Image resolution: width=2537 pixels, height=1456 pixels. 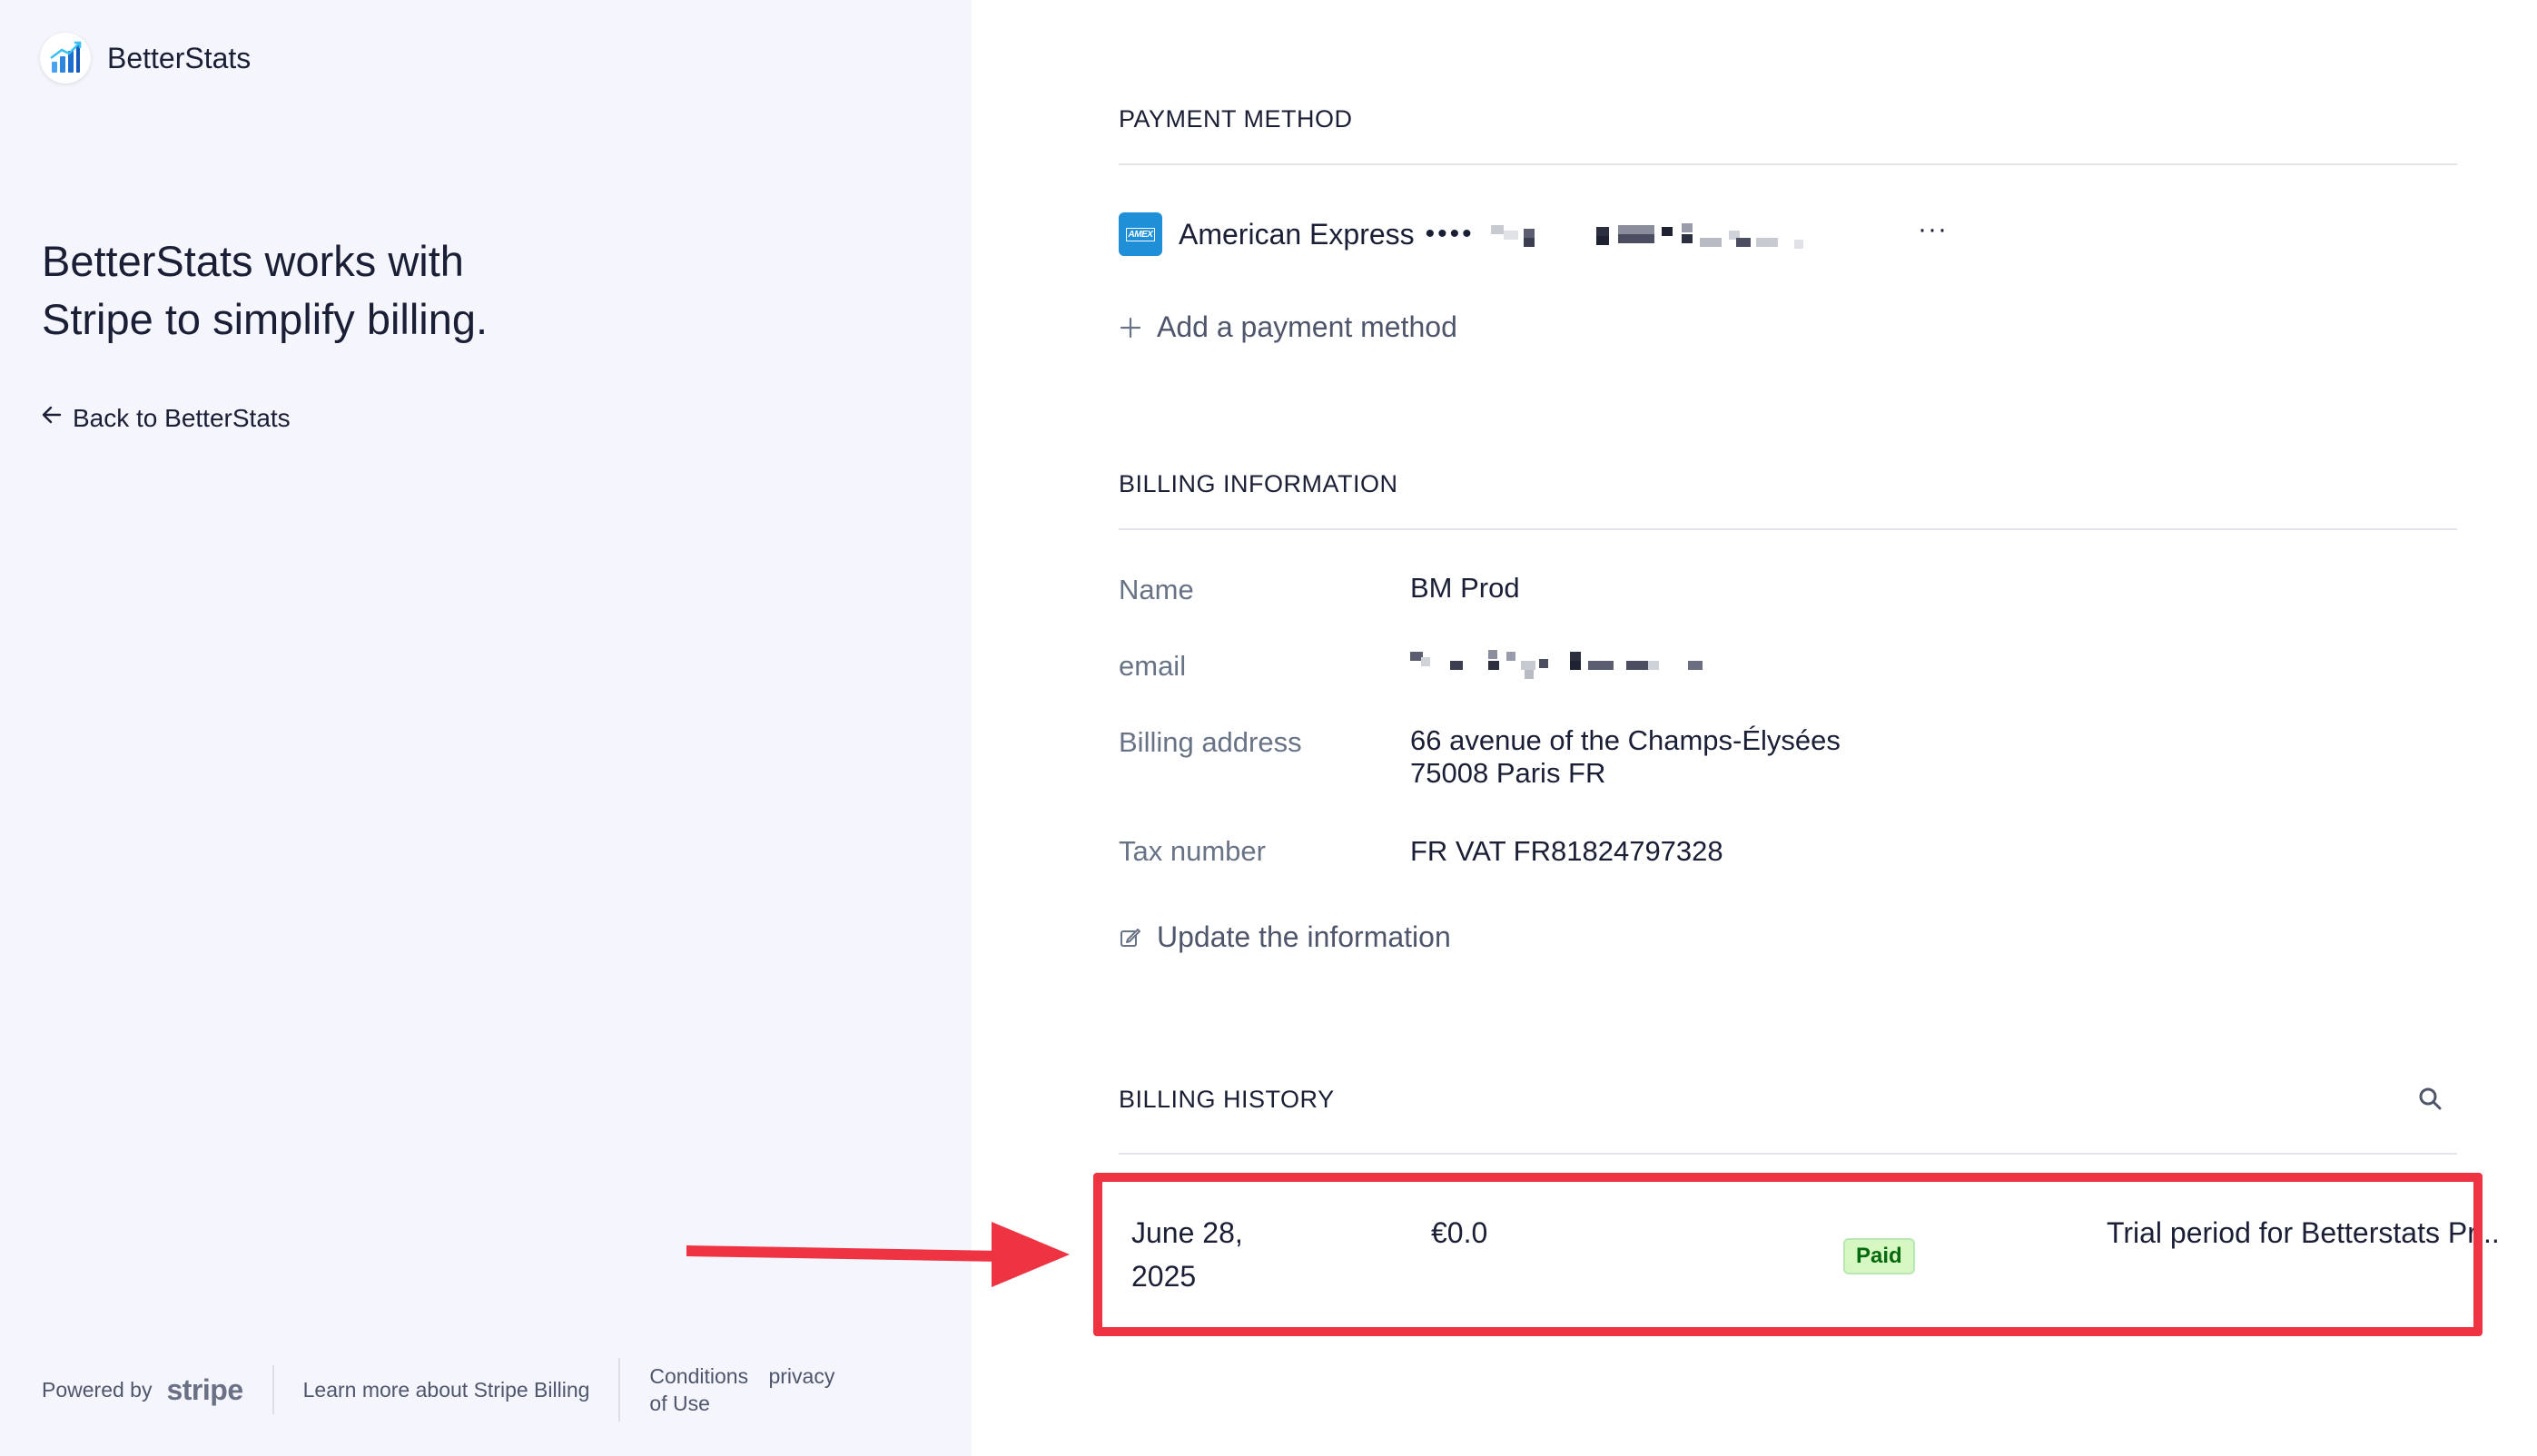 What do you see at coordinates (1625, 740) in the screenshot?
I see `address-line-1: 66 avenue of the Champs-Élysées` at bounding box center [1625, 740].